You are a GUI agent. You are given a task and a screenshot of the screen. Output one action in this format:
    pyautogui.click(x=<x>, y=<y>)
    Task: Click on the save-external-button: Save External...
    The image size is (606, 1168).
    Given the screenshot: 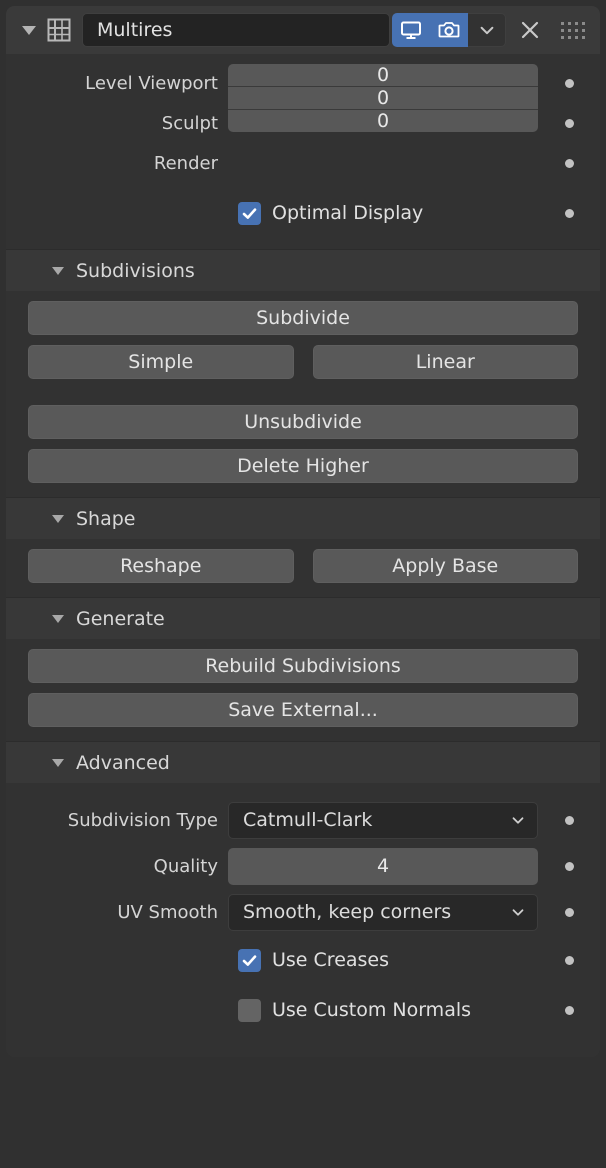 What is the action you would take?
    pyautogui.click(x=303, y=710)
    